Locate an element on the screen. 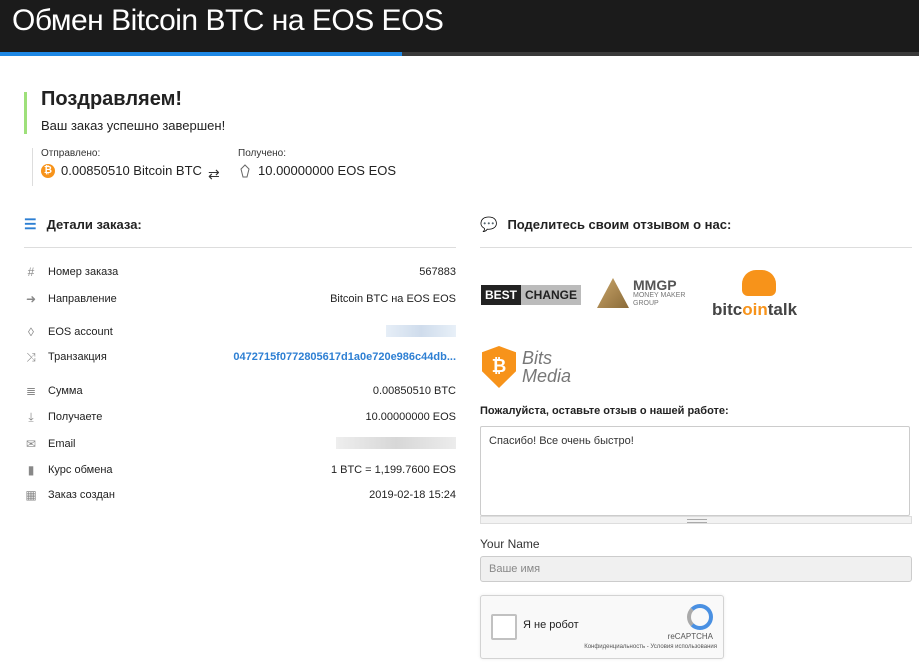 The width and height of the screenshot is (919, 665). review-textarea: Спасибо! Все очень быстро! is located at coordinates (695, 471).